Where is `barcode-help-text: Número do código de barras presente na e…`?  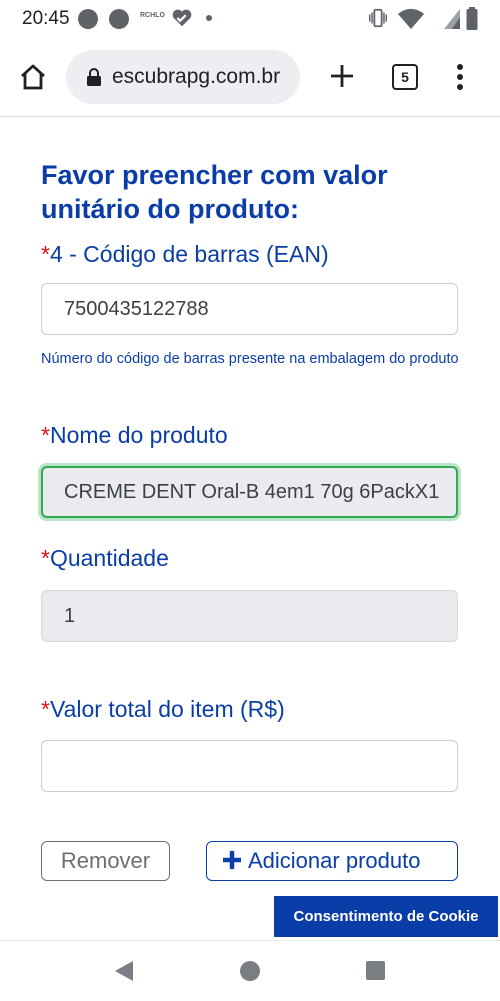
barcode-help-text: Número do código de barras presente na e… is located at coordinates (250, 359).